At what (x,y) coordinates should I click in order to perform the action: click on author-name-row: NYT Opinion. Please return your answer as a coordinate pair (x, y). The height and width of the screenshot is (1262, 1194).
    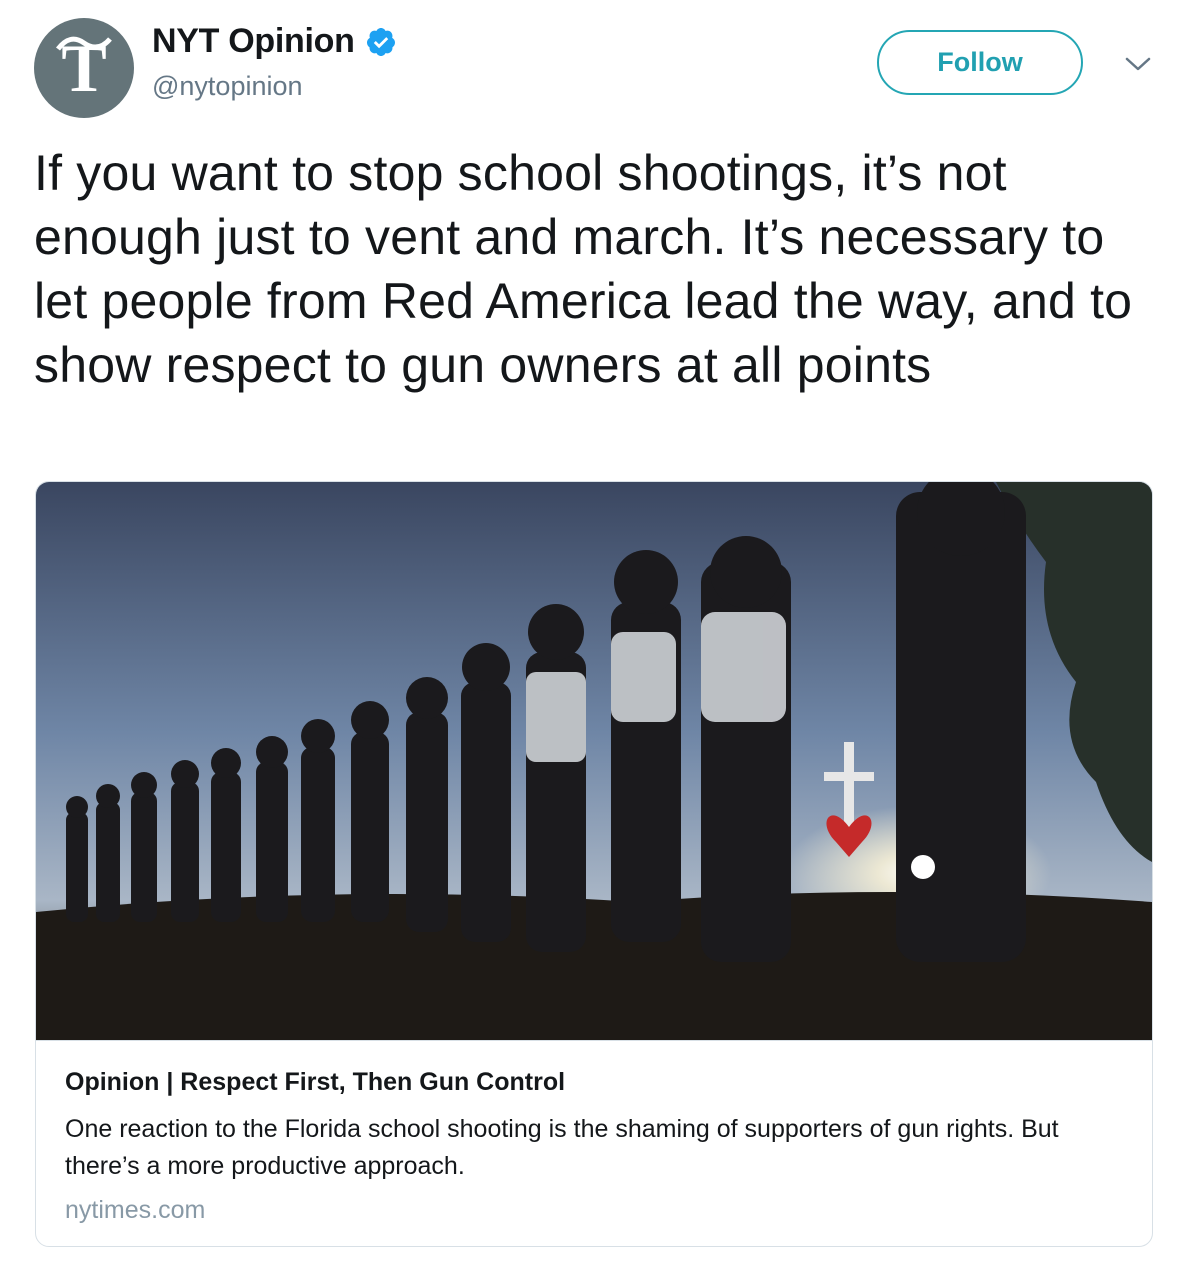
    Looking at the image, I should click on (274, 41).